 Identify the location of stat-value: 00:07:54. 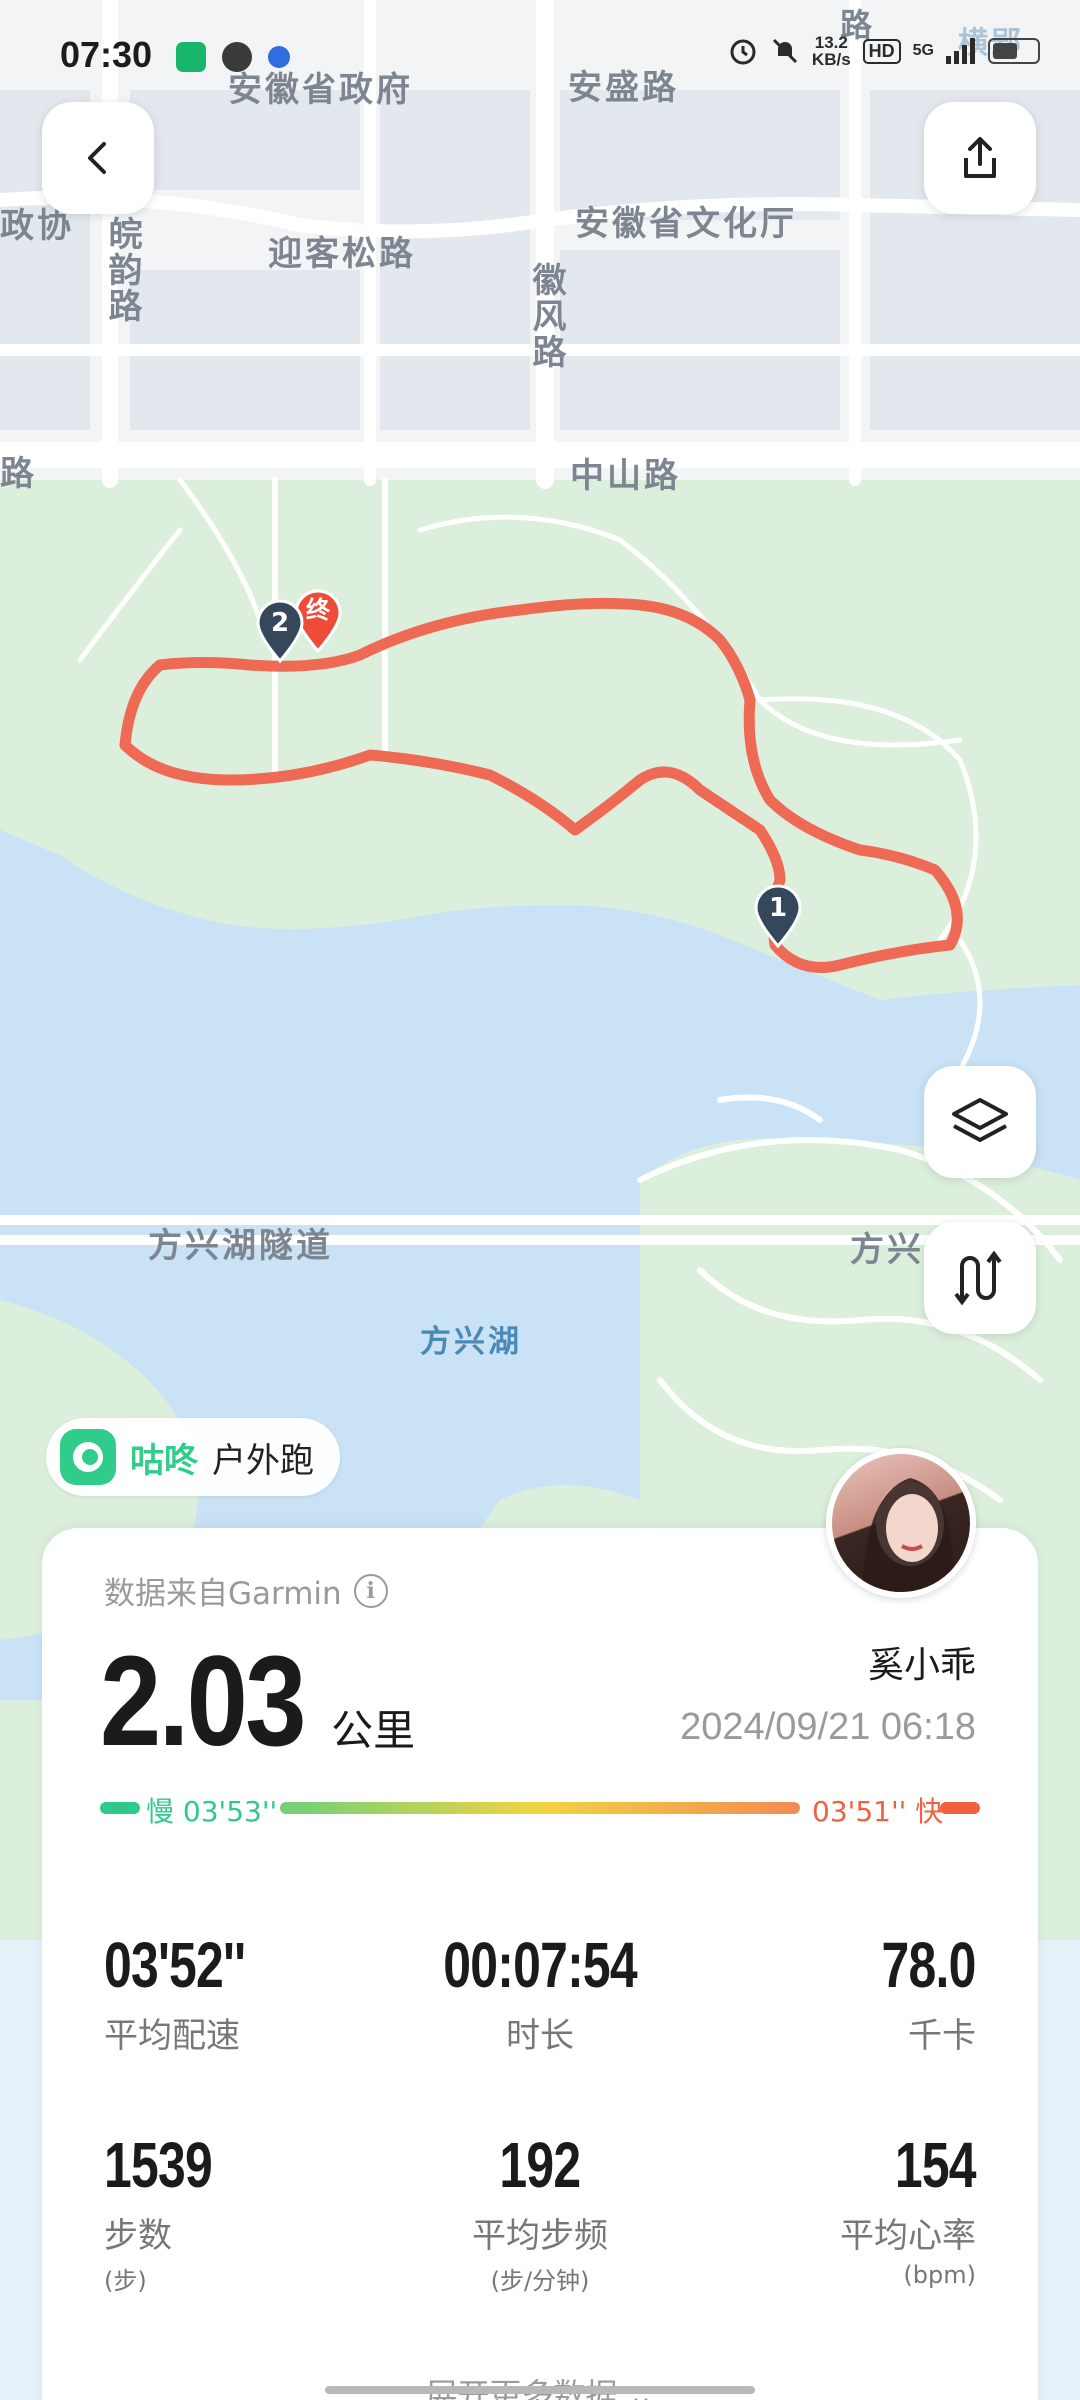
(540, 1965).